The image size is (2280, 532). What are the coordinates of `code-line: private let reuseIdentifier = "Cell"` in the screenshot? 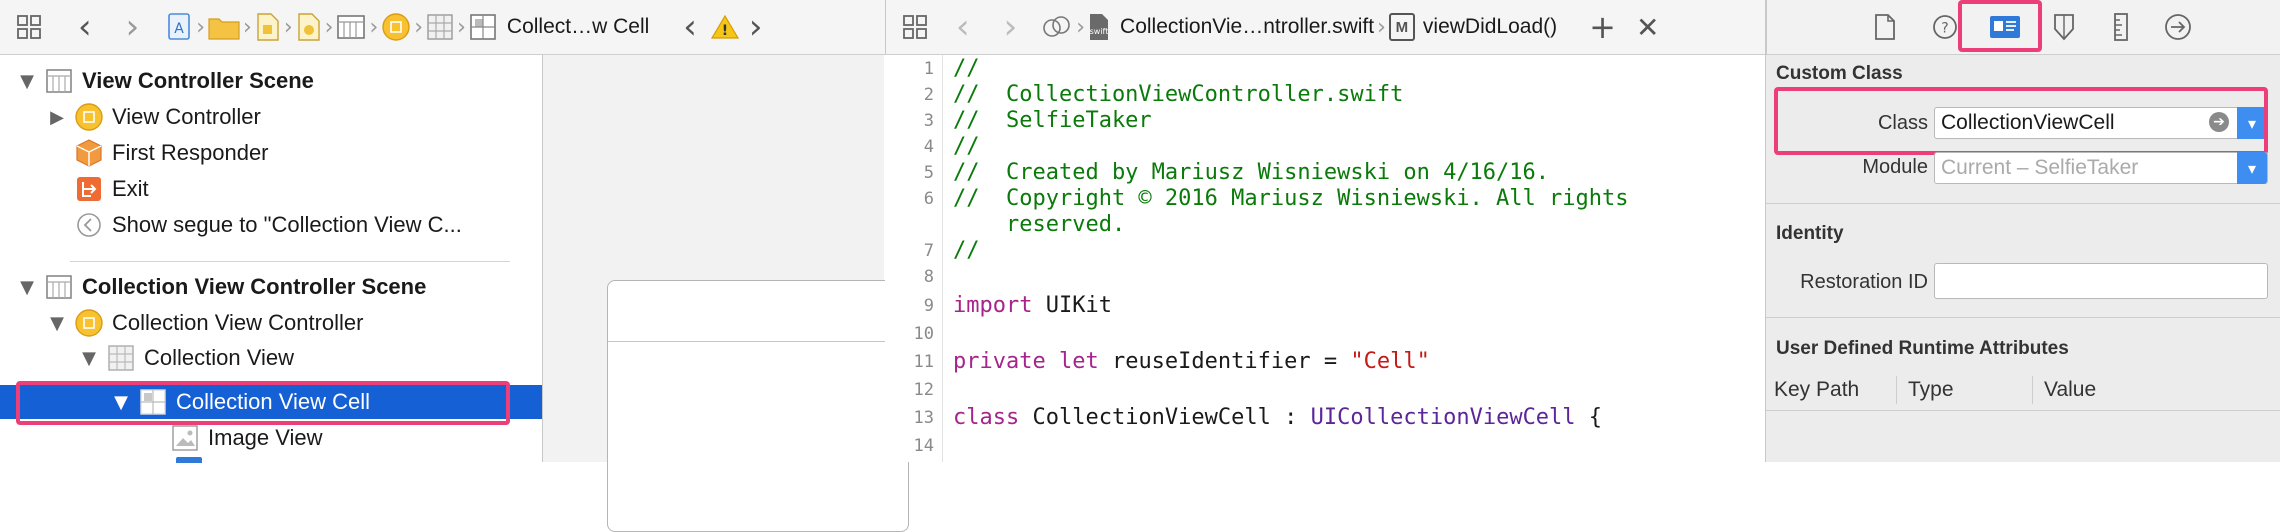 It's located at (1191, 361).